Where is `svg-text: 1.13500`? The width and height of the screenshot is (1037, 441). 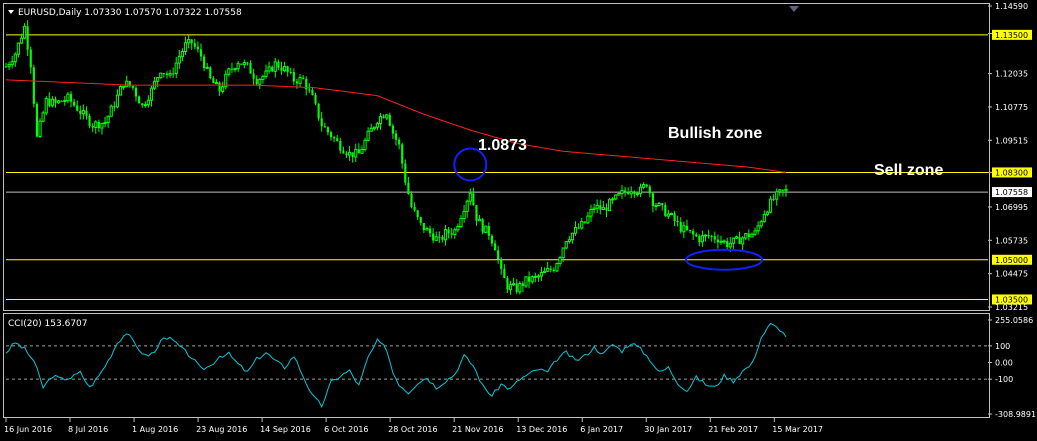 svg-text: 1.13500 is located at coordinates (1011, 35).